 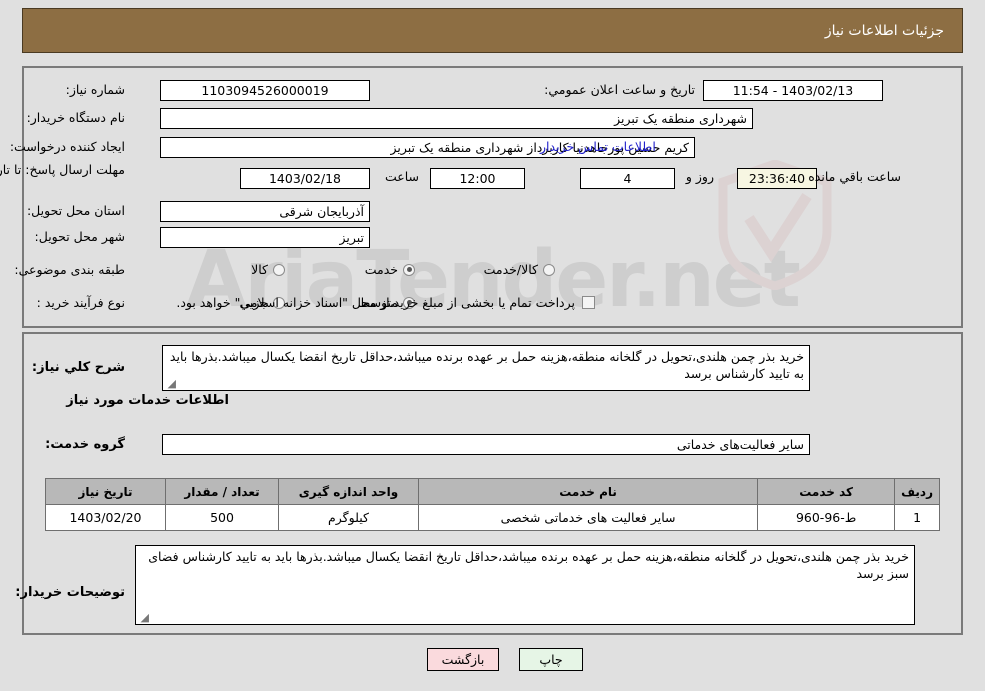 What do you see at coordinates (917, 491) in the screenshot?
I see `th-row-no: ردیف` at bounding box center [917, 491].